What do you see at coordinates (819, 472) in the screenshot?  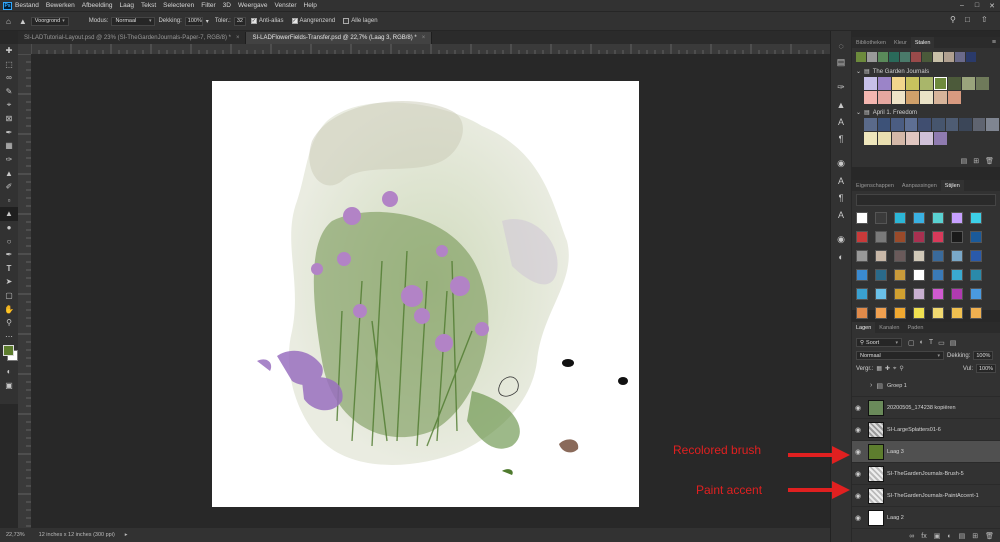 I see `annotation-arrows` at bounding box center [819, 472].